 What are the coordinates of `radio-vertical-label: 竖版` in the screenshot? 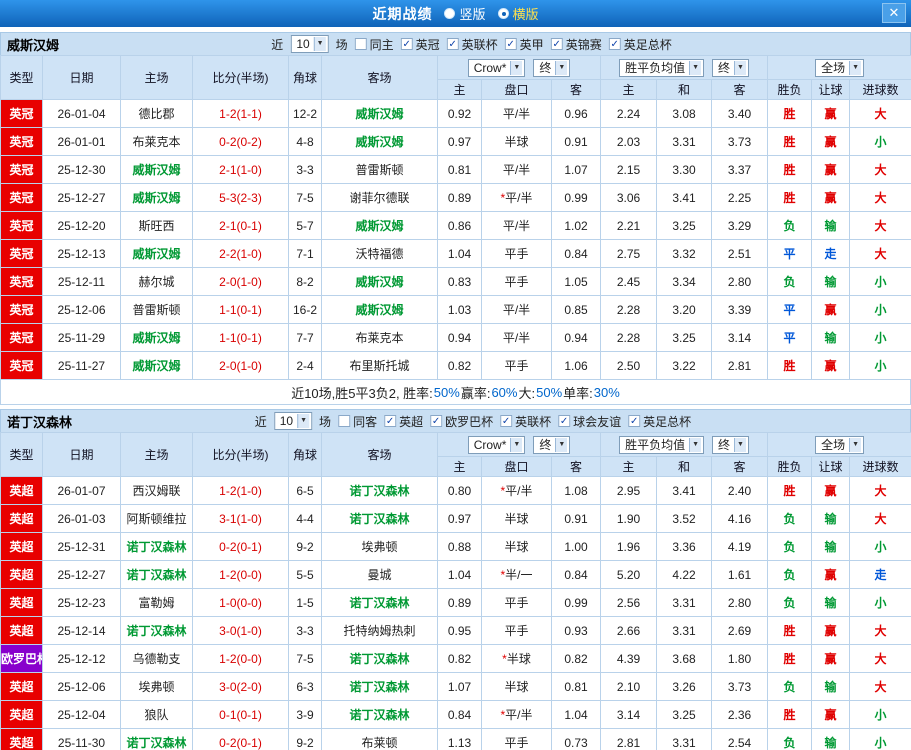 It's located at (472, 13).